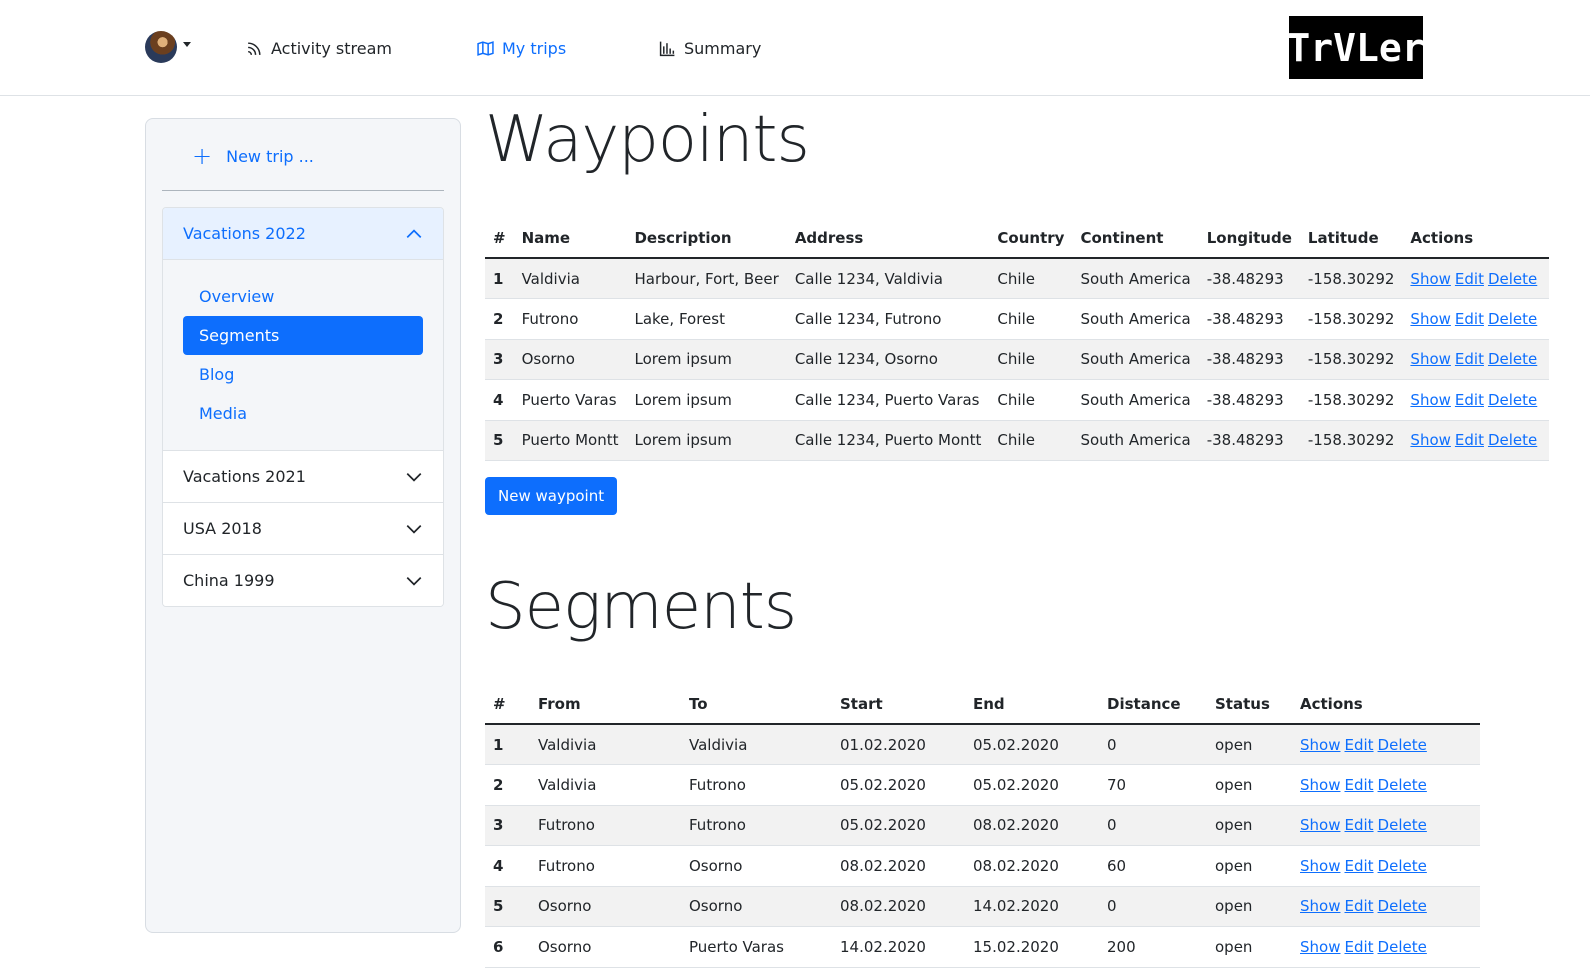  I want to click on trip-label: Vacations 2021, so click(244, 476).